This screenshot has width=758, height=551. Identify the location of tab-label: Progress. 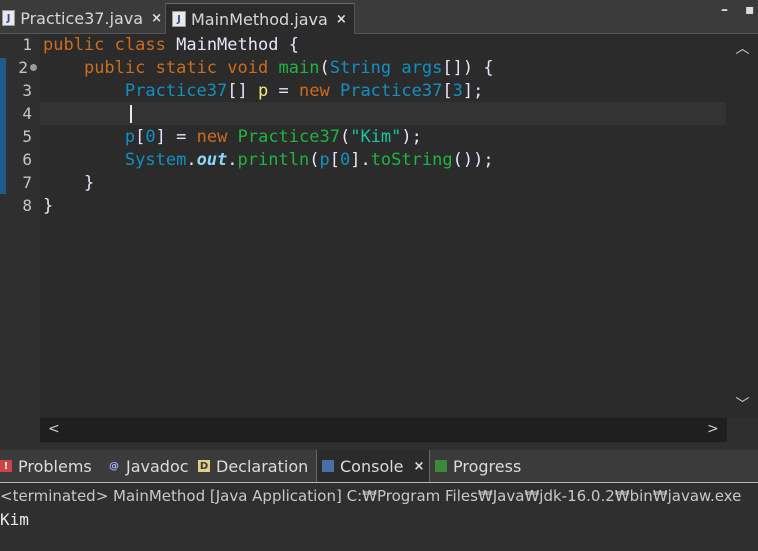
(487, 466).